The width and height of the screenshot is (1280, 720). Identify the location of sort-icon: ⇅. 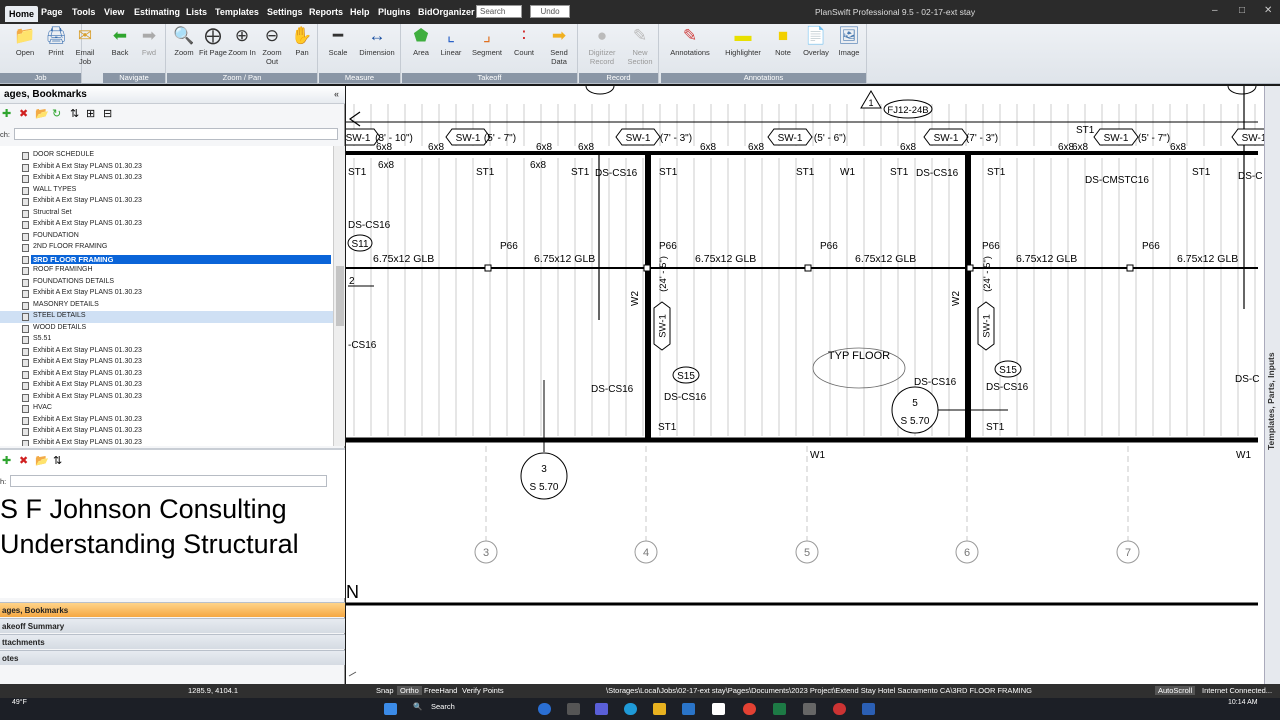
(74, 113).